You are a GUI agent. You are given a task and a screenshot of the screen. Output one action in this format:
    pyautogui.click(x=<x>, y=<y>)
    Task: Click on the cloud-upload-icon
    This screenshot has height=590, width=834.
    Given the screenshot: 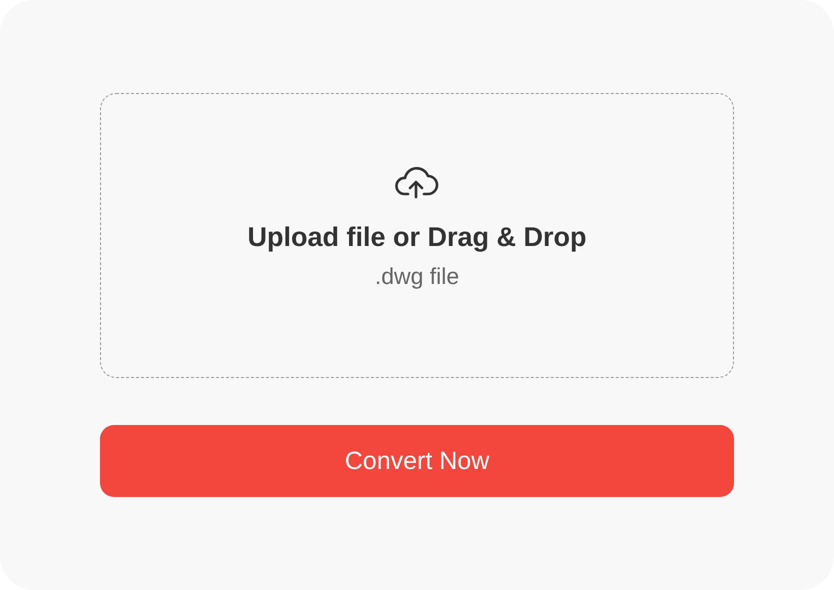 What is the action you would take?
    pyautogui.click(x=417, y=182)
    